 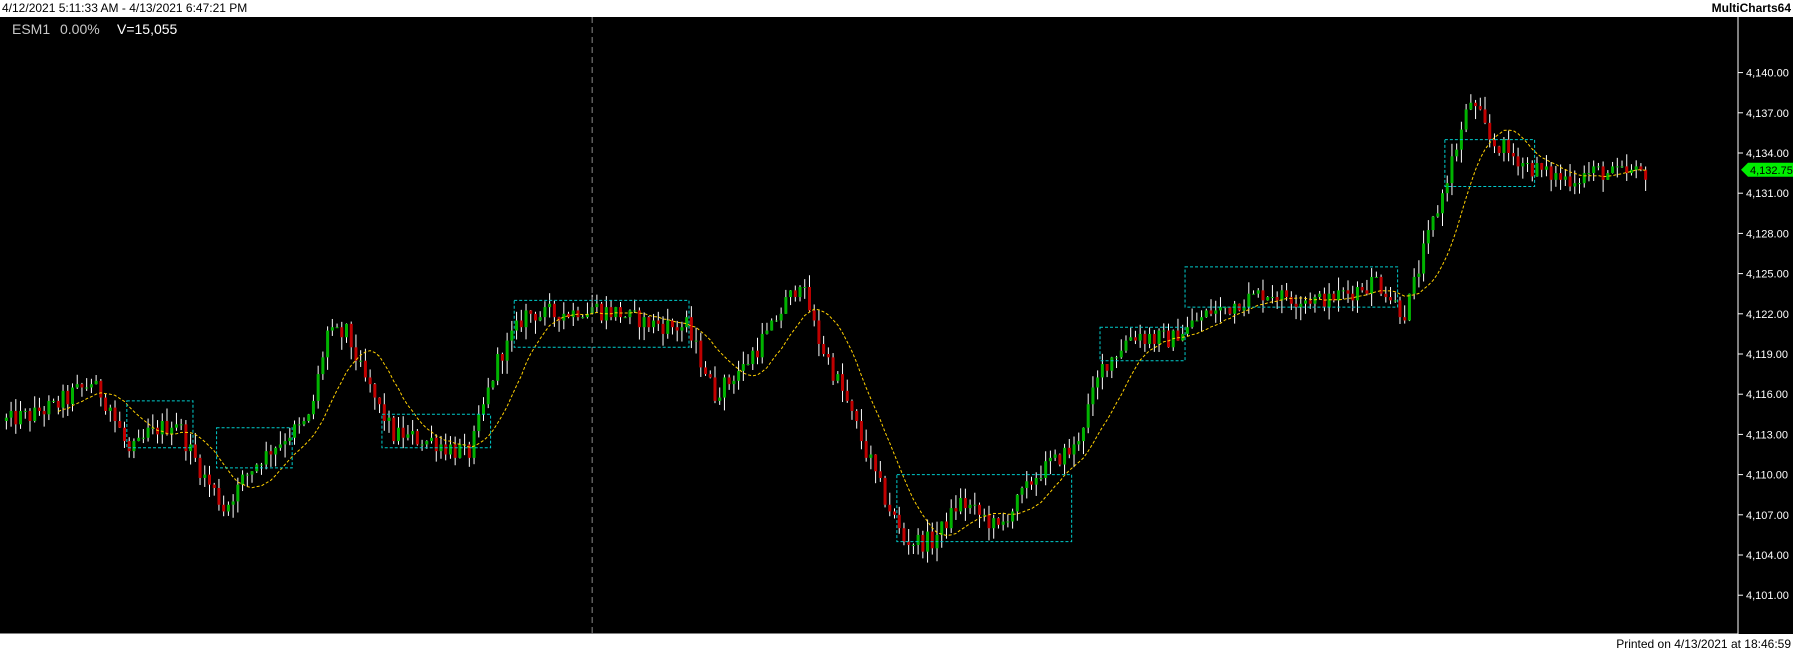 What do you see at coordinates (1767, 355) in the screenshot?
I see `price-tick-label: 4,119.00` at bounding box center [1767, 355].